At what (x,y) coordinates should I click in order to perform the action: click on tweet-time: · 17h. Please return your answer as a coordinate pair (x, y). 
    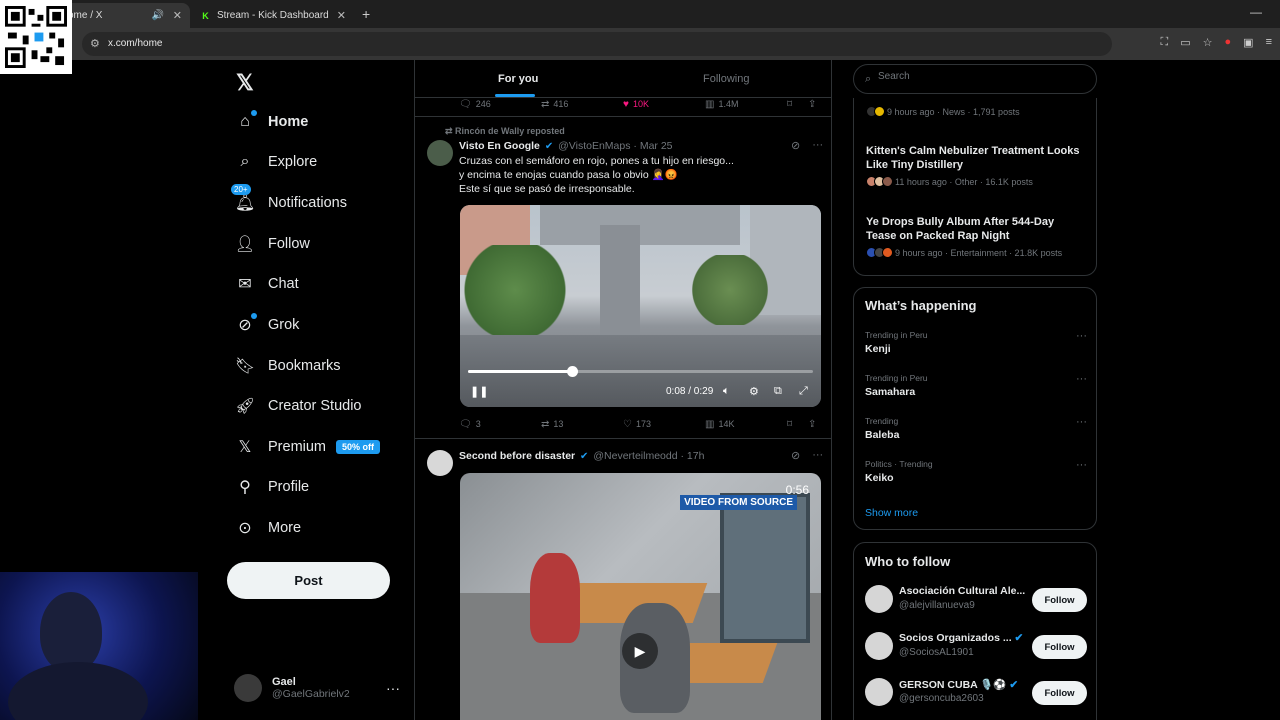
    Looking at the image, I should click on (692, 456).